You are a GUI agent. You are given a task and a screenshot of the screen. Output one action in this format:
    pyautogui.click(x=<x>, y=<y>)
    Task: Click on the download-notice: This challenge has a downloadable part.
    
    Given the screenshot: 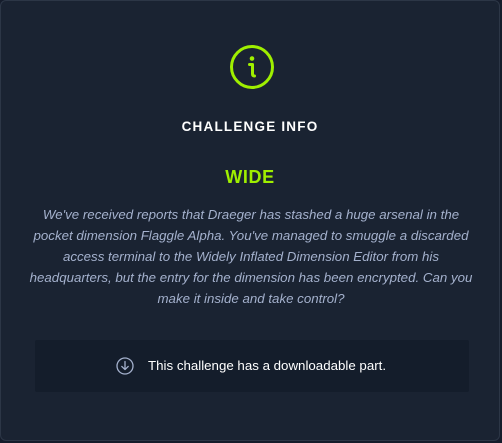 What is the action you would take?
    pyautogui.click(x=252, y=366)
    